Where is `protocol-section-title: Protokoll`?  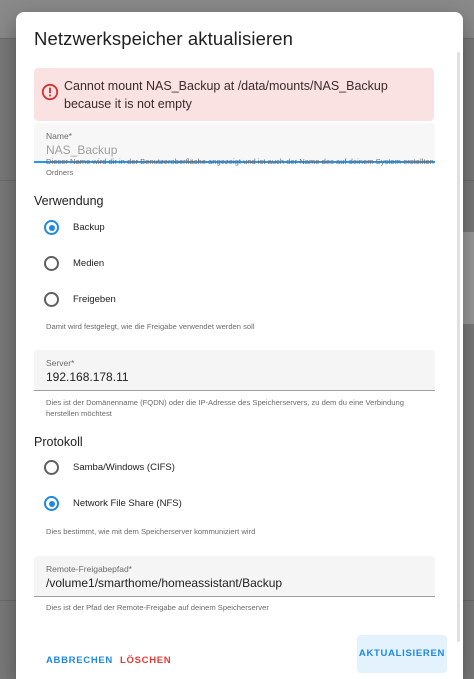
protocol-section-title: Protokoll is located at coordinates (58, 442).